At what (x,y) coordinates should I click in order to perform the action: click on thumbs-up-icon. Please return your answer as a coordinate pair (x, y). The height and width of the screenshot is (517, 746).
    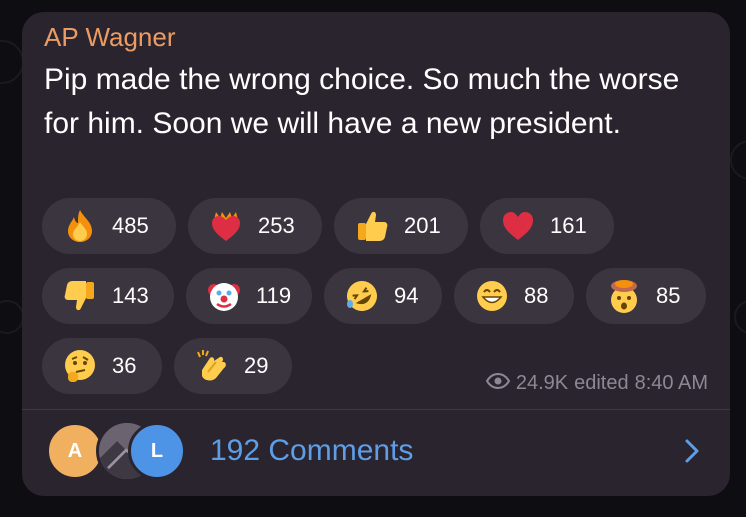
    Looking at the image, I should click on (372, 226).